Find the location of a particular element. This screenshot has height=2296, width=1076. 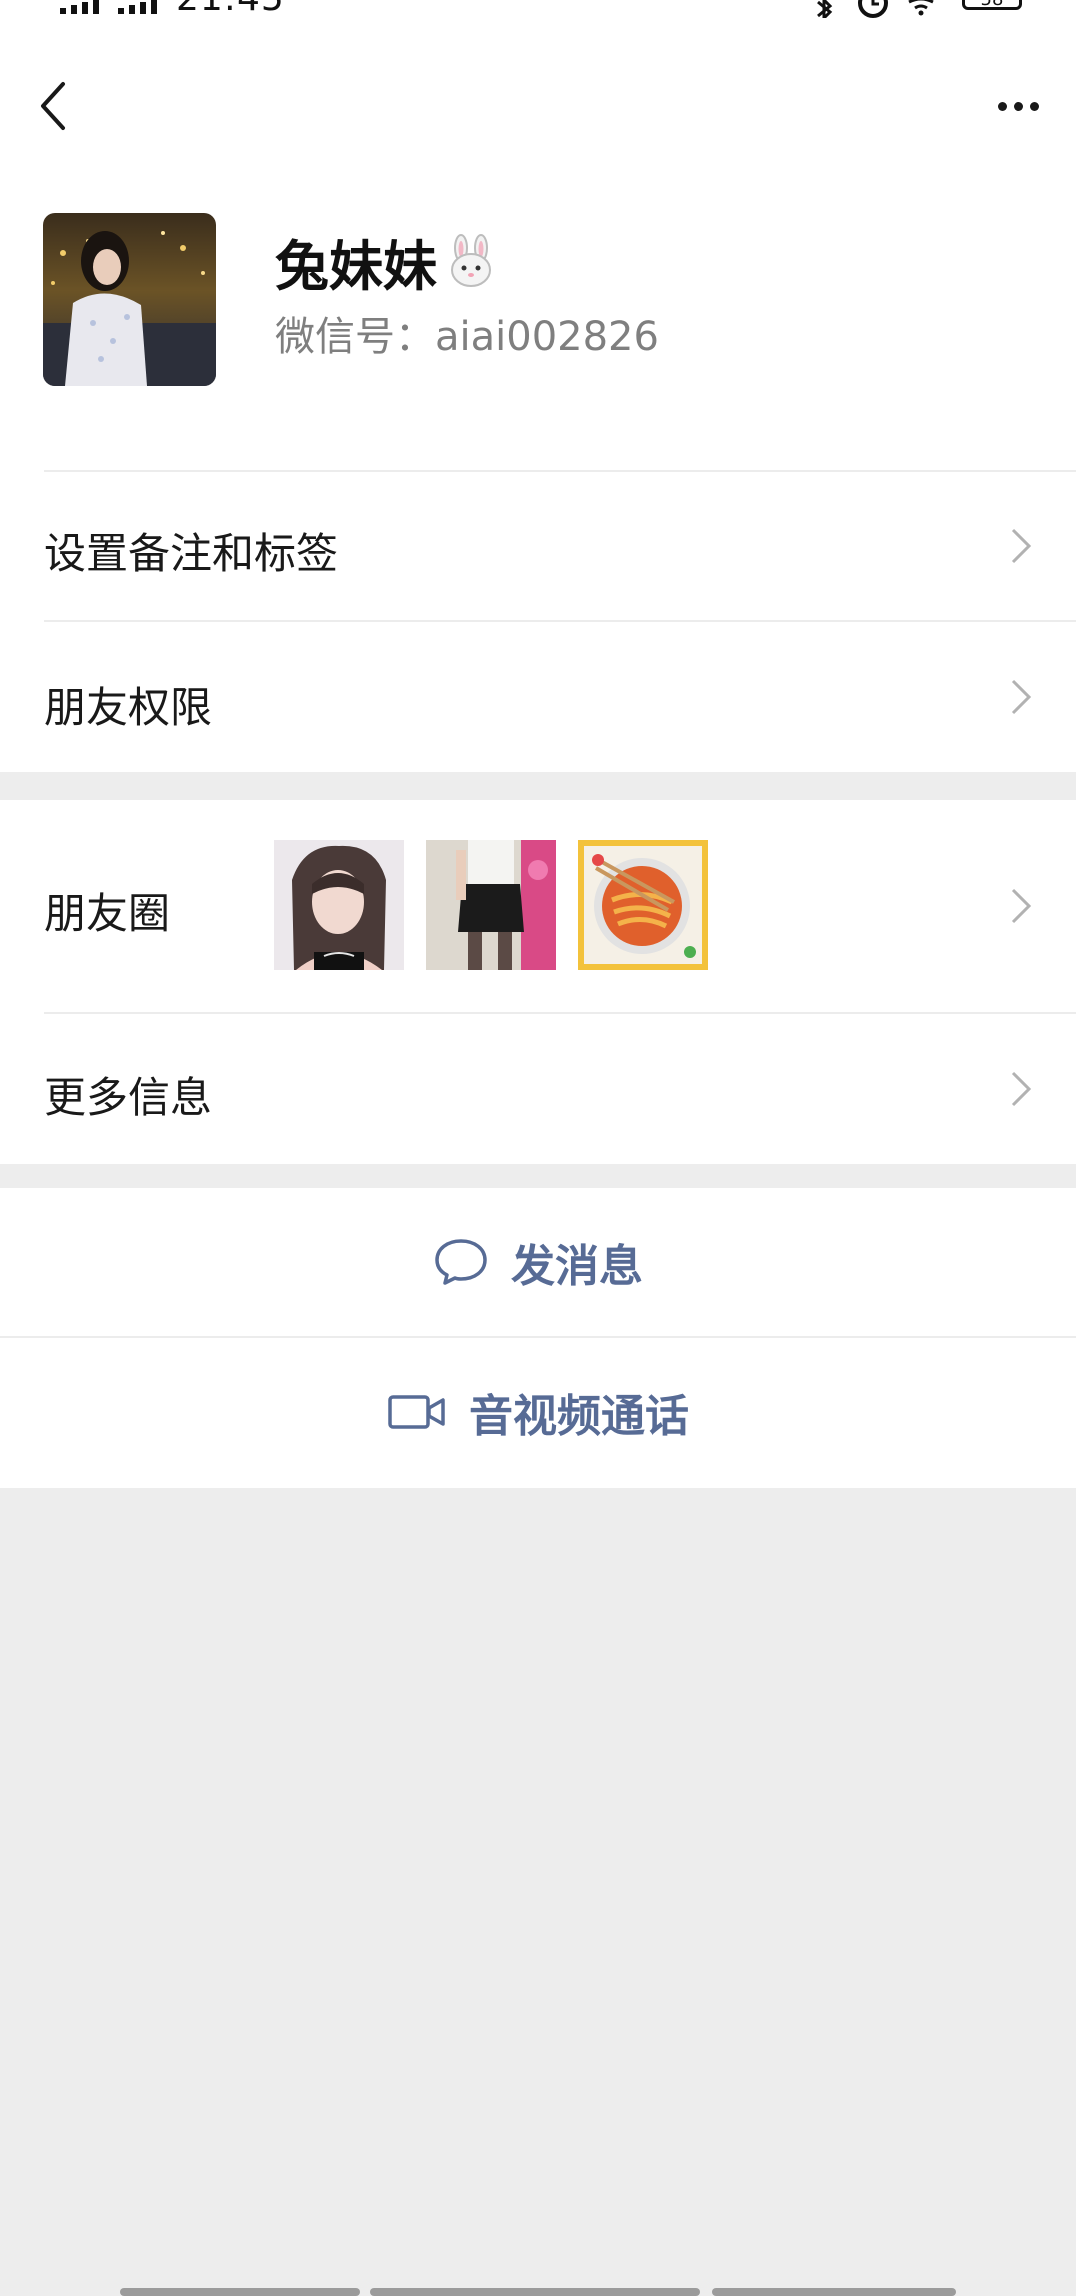

actions-section: 发消息 音视频通话 is located at coordinates (538, 1338).